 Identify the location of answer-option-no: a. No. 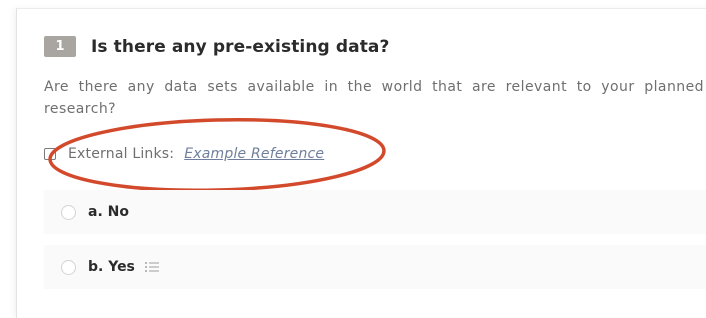
(375, 212).